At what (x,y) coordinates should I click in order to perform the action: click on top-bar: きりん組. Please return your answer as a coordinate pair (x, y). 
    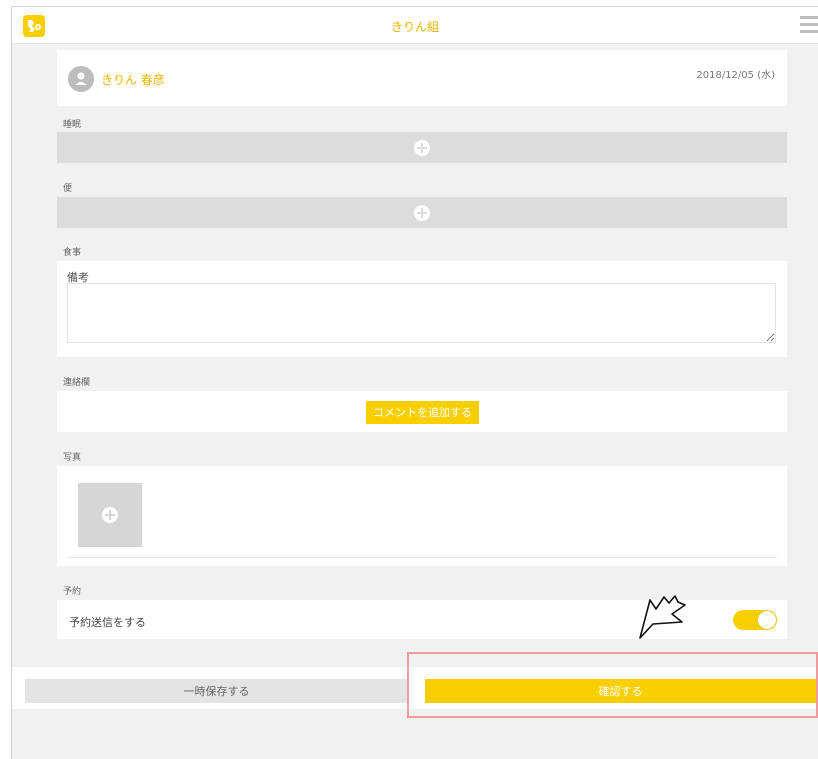
    Looking at the image, I should click on (415, 25).